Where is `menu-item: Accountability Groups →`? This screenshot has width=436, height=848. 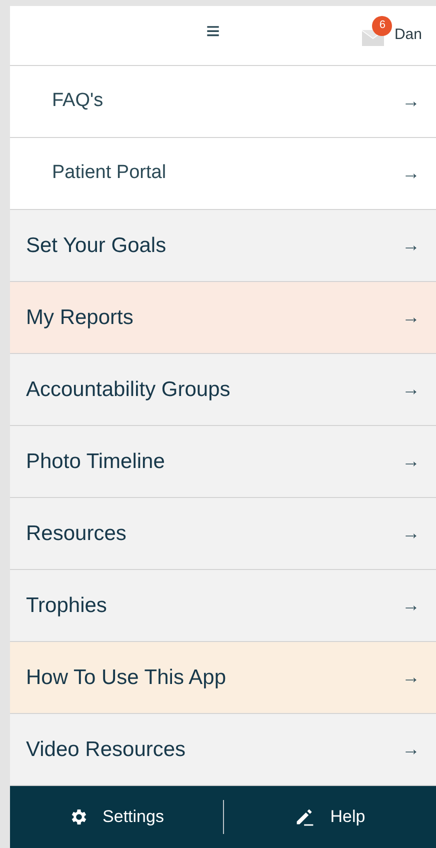
menu-item: Accountability Groups → is located at coordinates (223, 390).